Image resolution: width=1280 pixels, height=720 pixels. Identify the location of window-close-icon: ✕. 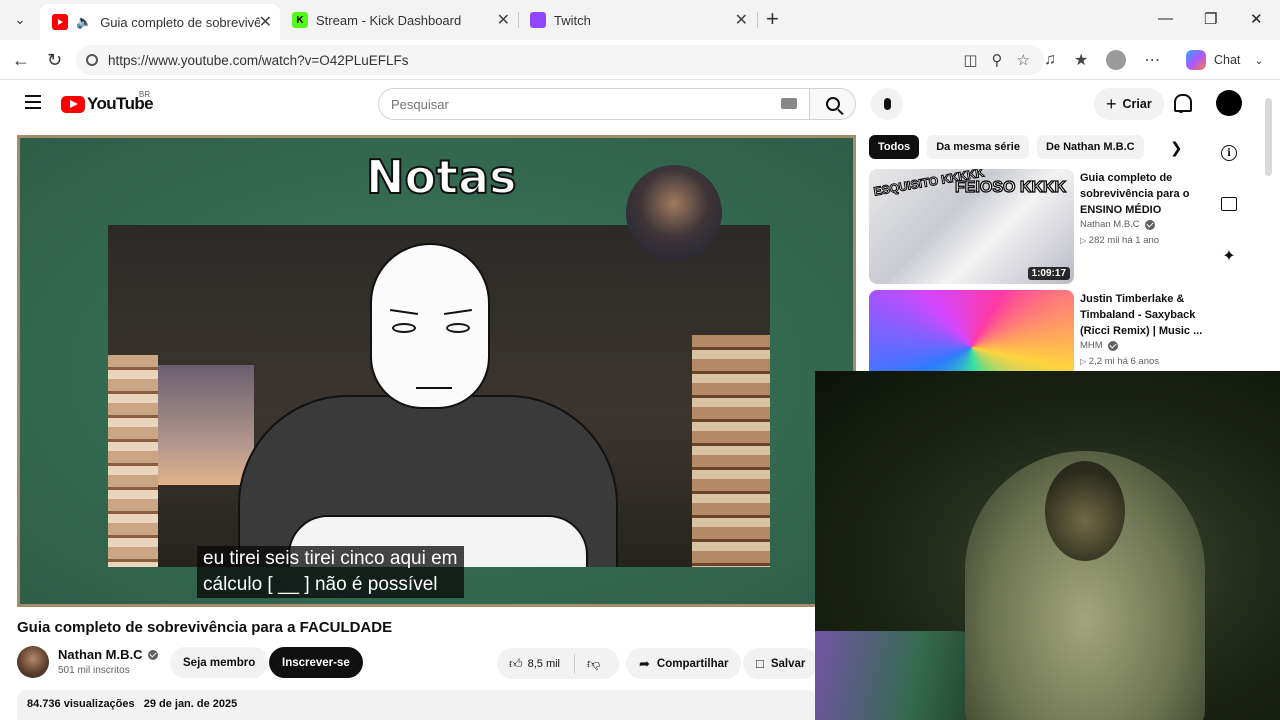
(1256, 19).